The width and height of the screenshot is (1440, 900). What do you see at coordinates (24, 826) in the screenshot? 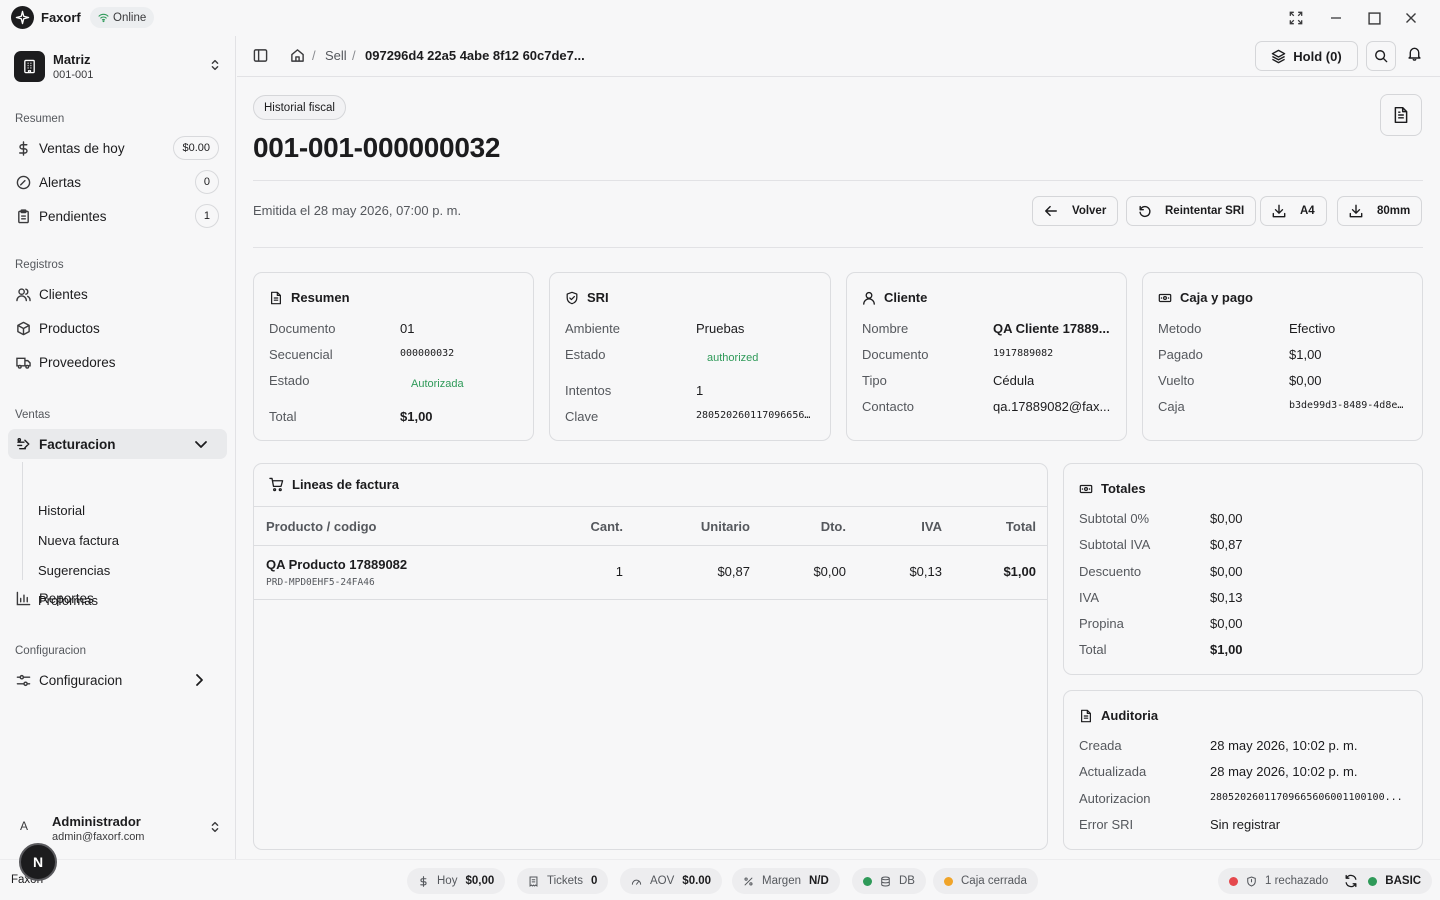
I see `avatar: A` at bounding box center [24, 826].